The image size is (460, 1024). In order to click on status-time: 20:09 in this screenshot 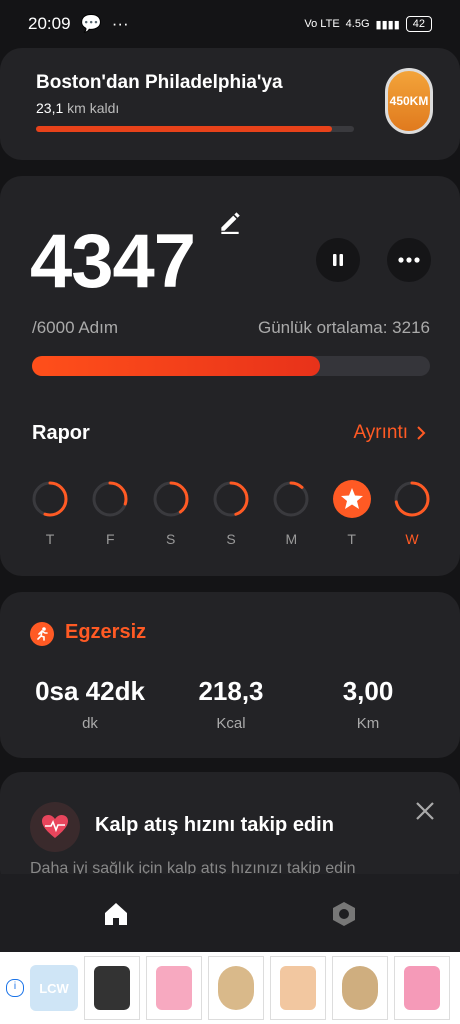, I will do `click(49, 23)`.